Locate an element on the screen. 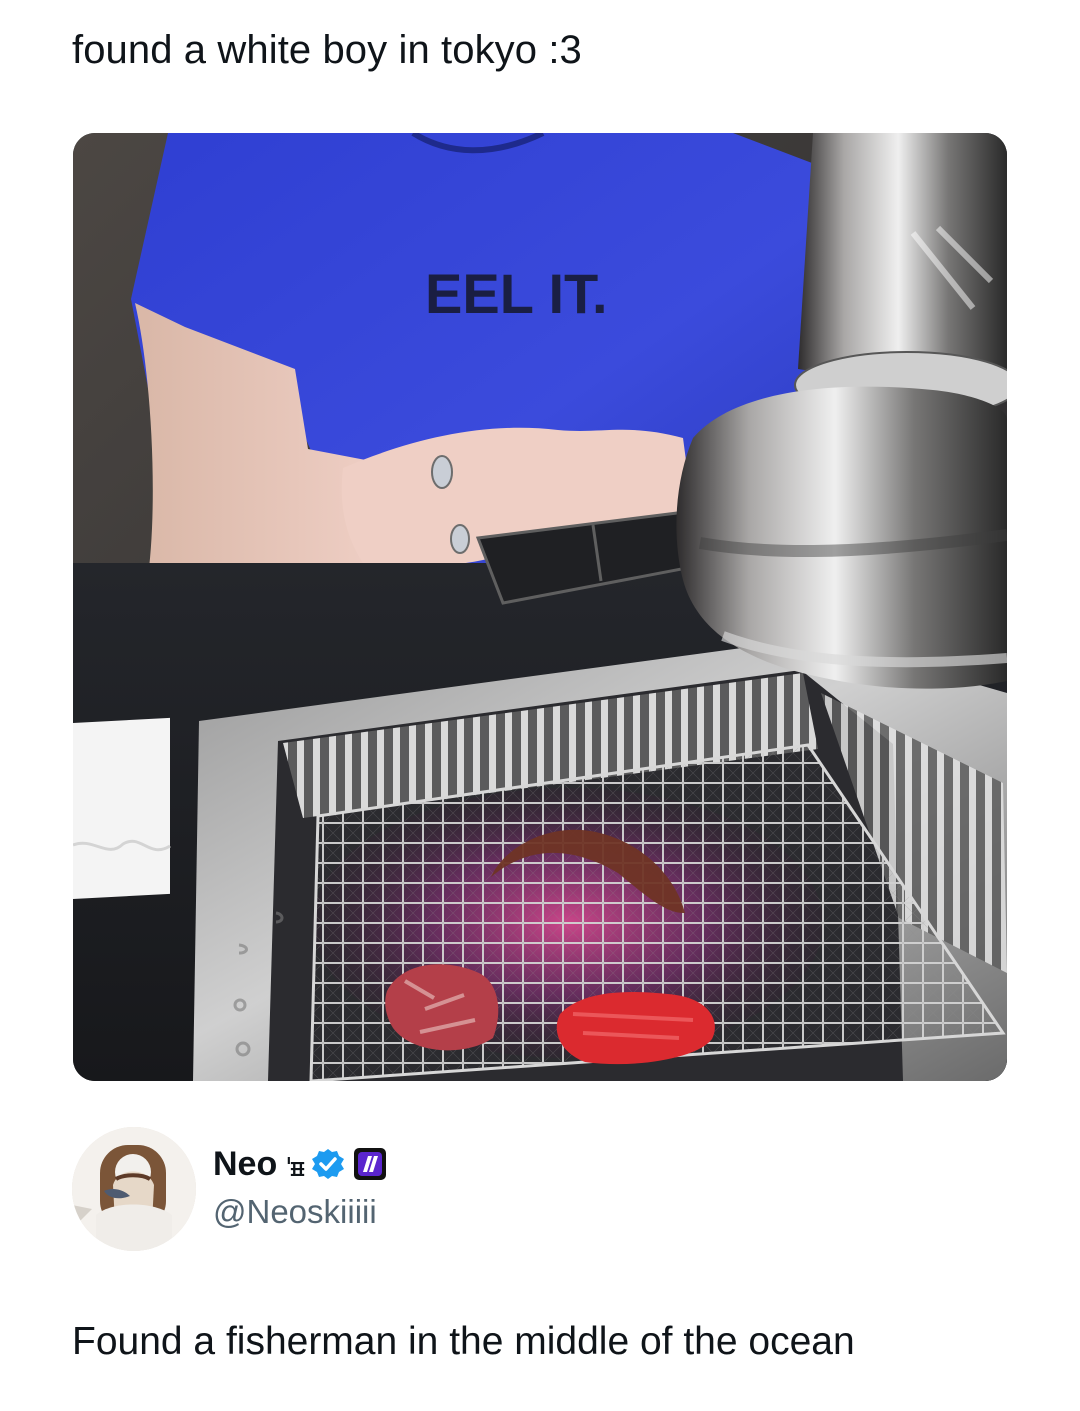  affiliate-badge-icon is located at coordinates (370, 1164).